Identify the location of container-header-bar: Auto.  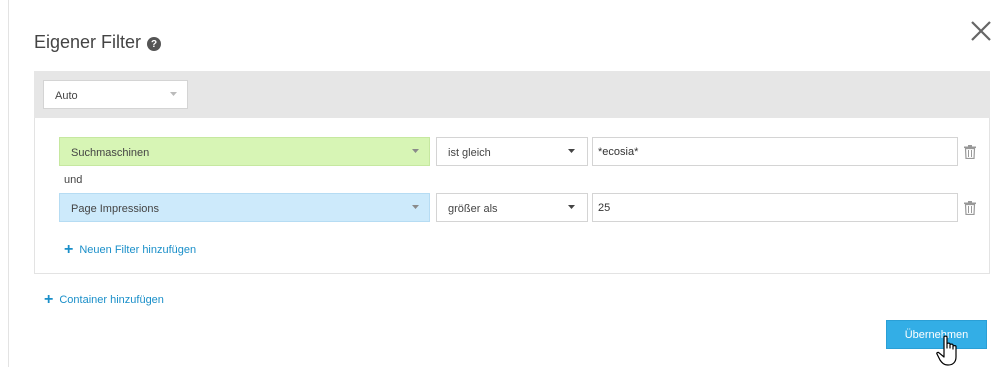
(512, 94).